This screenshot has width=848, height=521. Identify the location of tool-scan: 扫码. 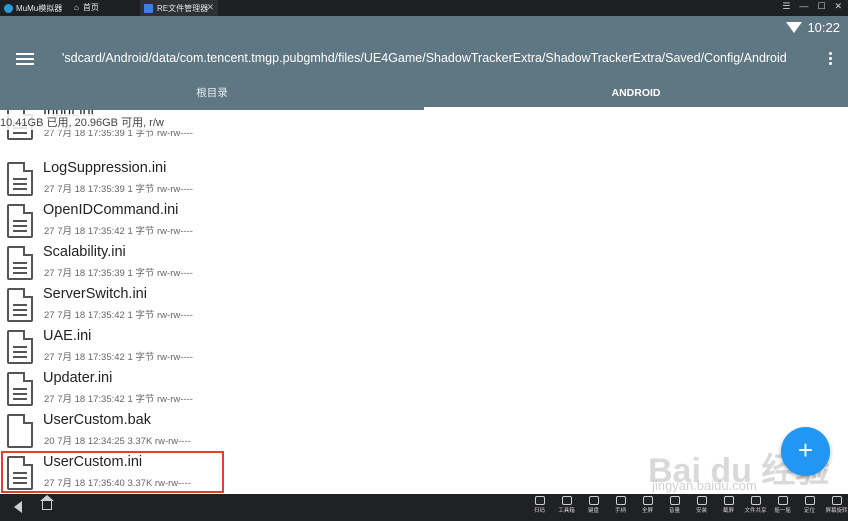
(539, 505).